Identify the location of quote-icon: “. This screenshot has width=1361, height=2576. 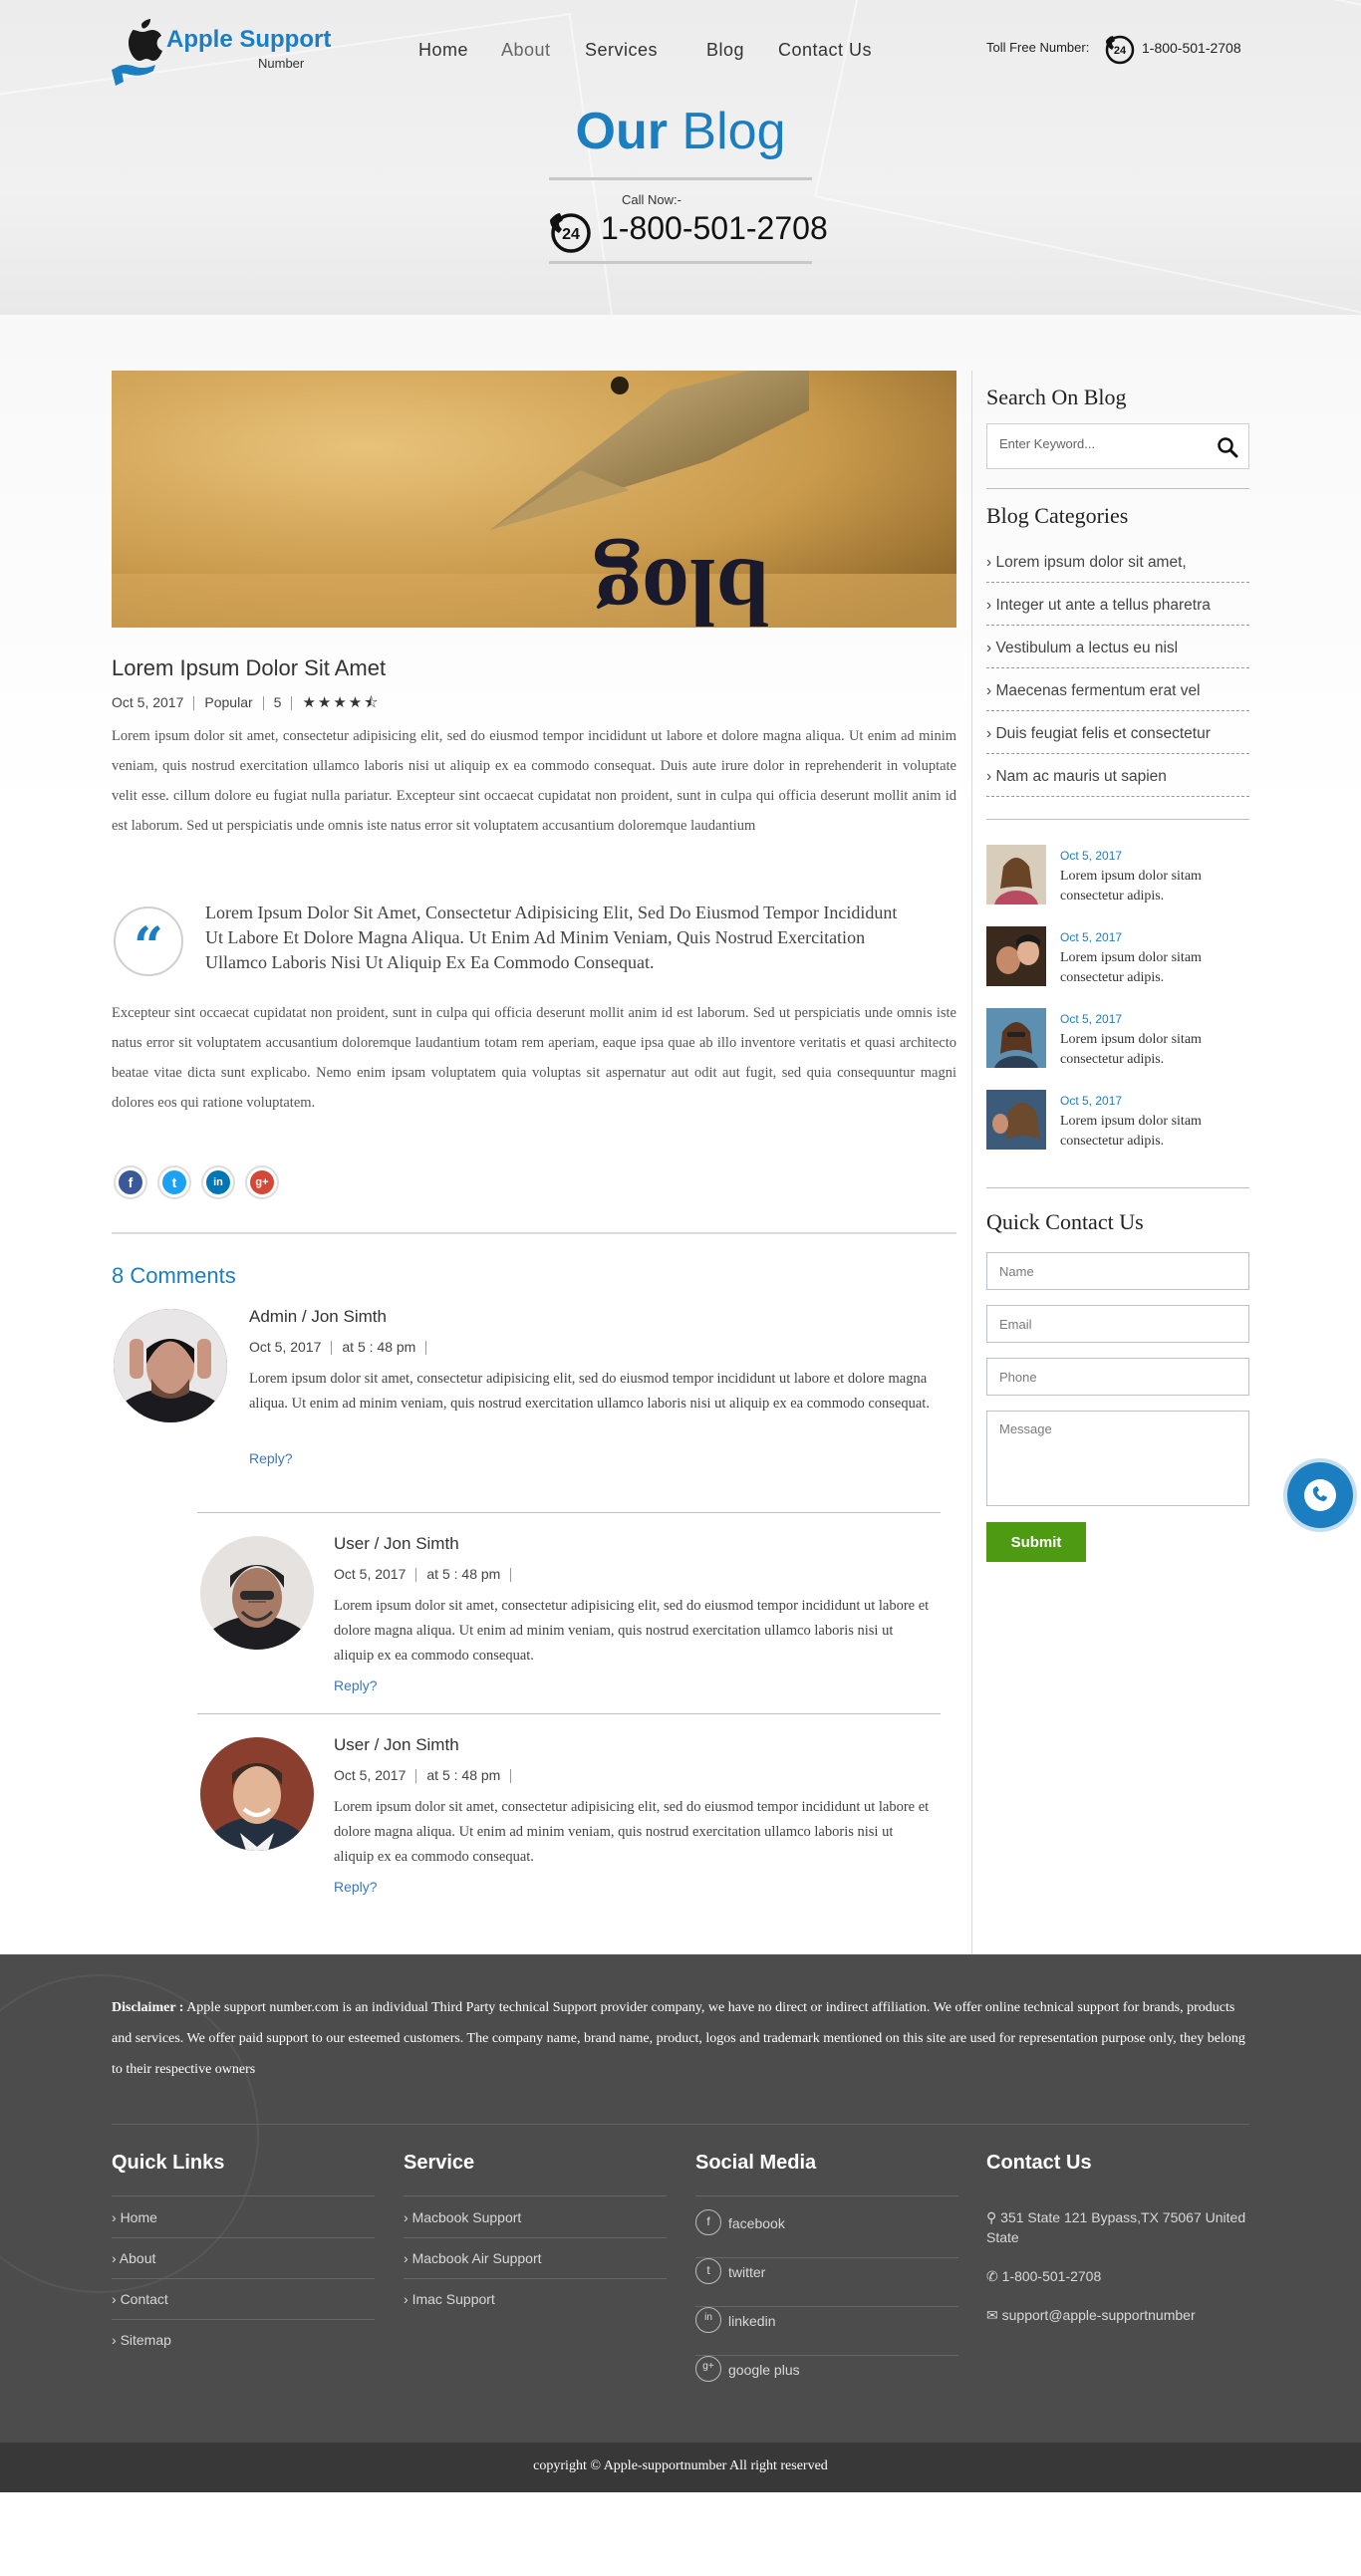
(148, 946).